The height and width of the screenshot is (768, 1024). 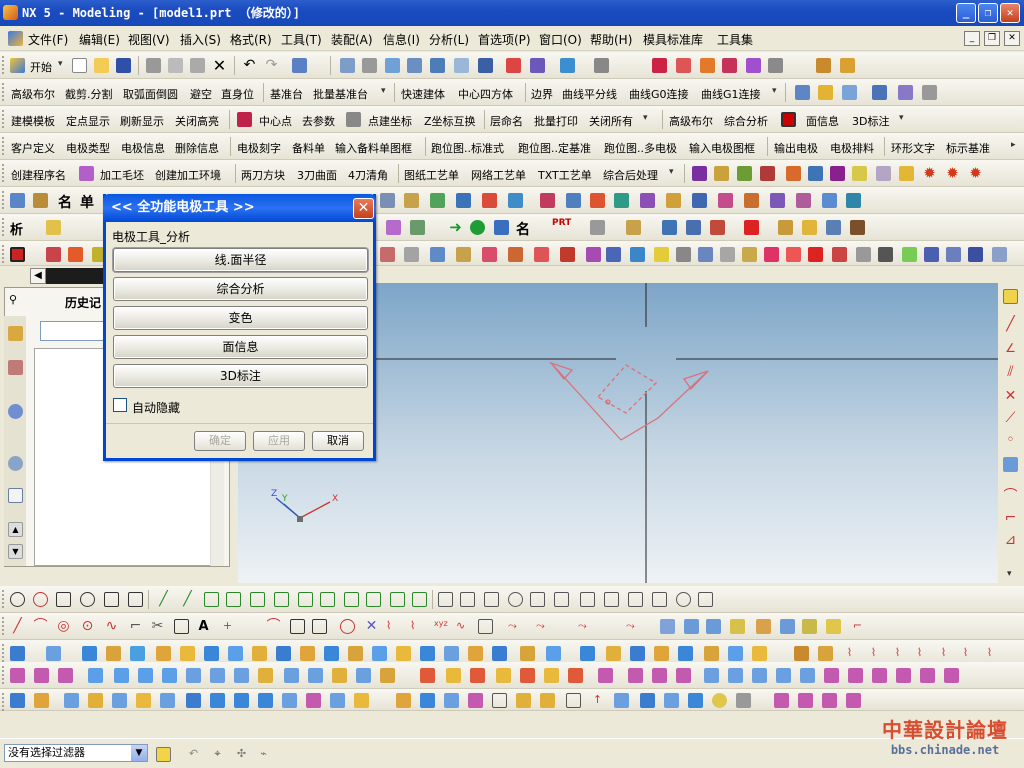 What do you see at coordinates (801, 653) in the screenshot?
I see `feature-31-icon` at bounding box center [801, 653].